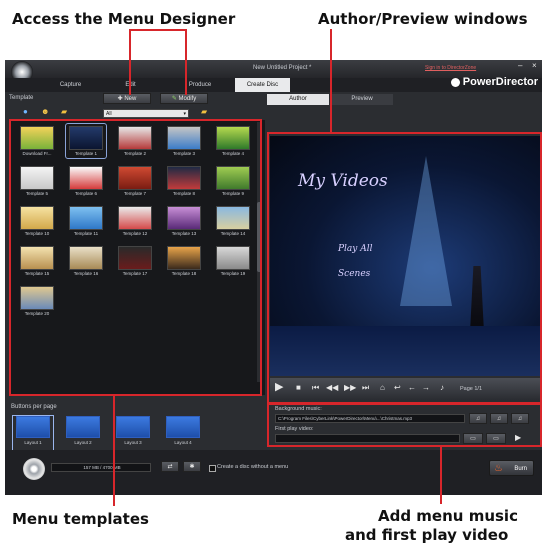  What do you see at coordinates (262, 85) in the screenshot?
I see `tab-create-disc: Create Disc` at bounding box center [262, 85].